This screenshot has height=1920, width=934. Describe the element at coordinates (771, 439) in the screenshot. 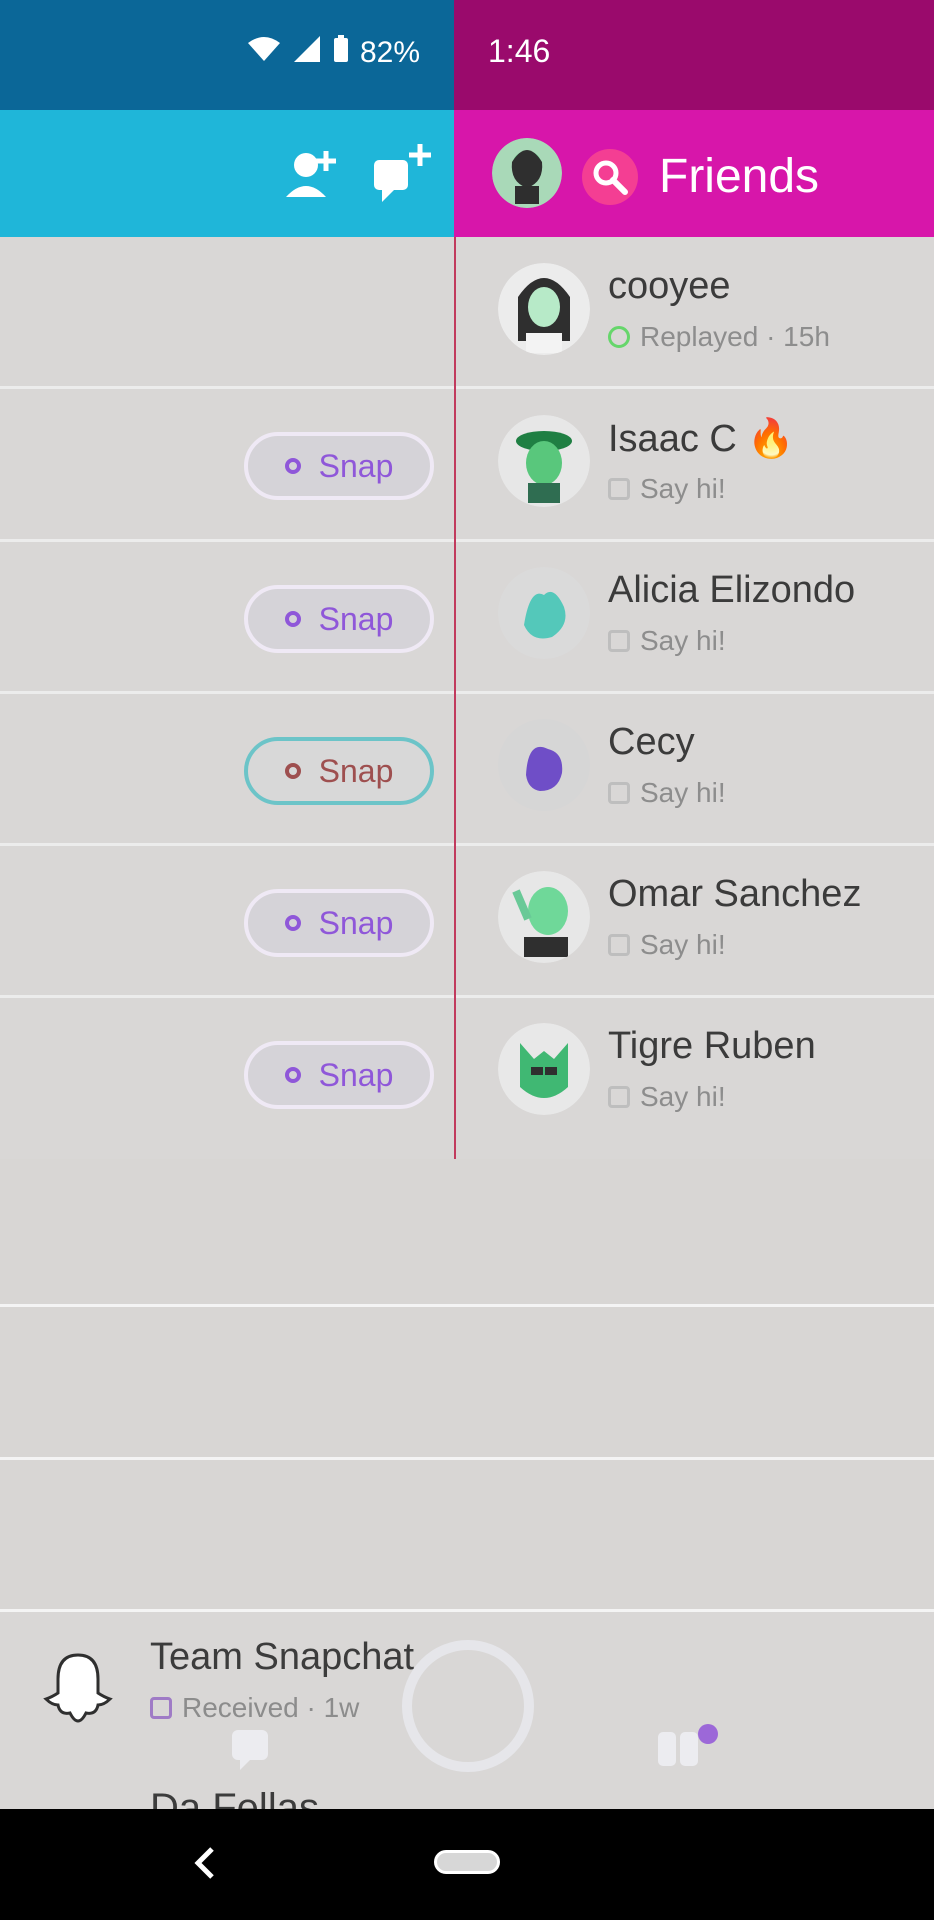

I see `flame-icon: 🔥` at that location.